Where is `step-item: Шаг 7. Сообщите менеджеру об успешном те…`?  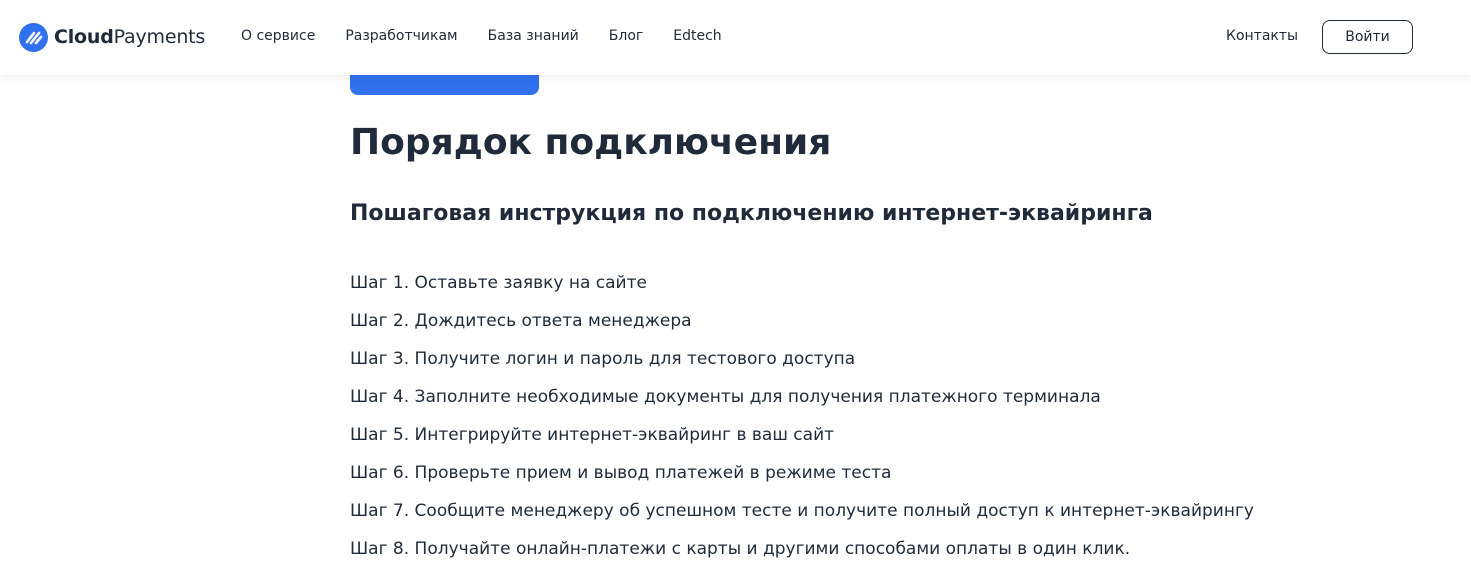 step-item: Шаг 7. Сообщите менеджеру об успешном те… is located at coordinates (802, 511).